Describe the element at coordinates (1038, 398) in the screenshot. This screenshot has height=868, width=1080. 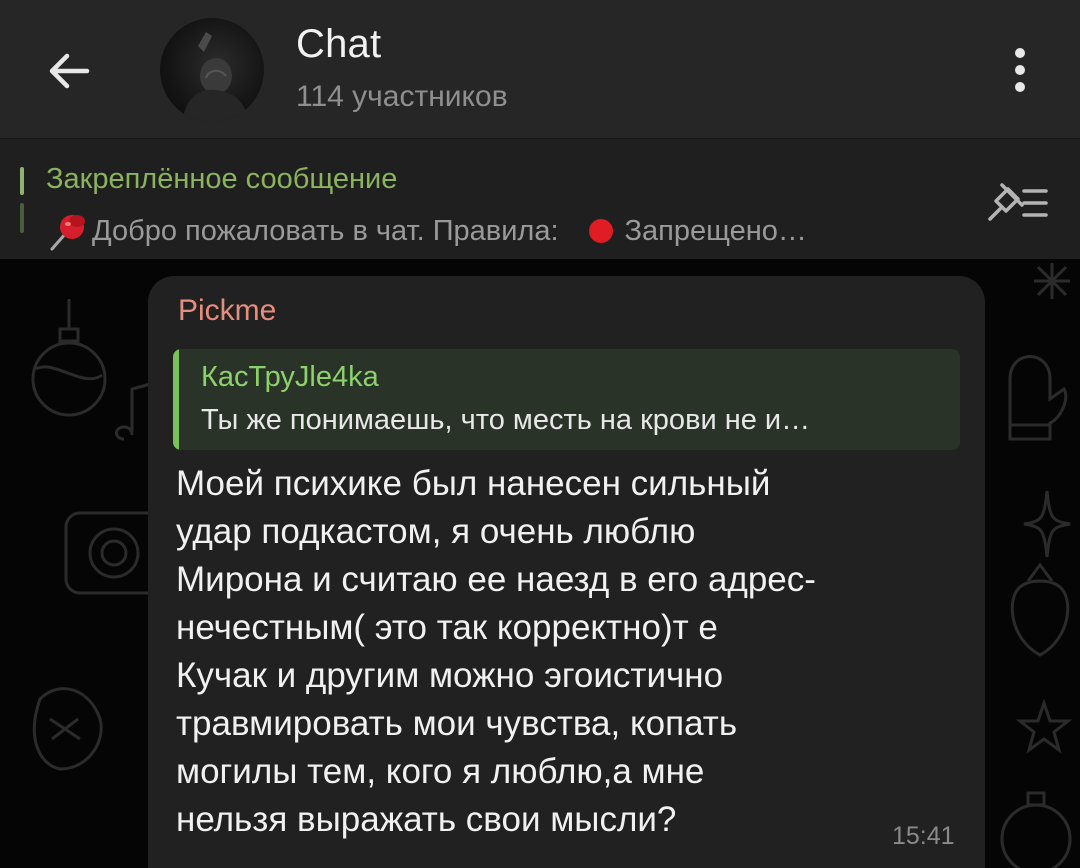
I see `mitten-doodle-icon` at that location.